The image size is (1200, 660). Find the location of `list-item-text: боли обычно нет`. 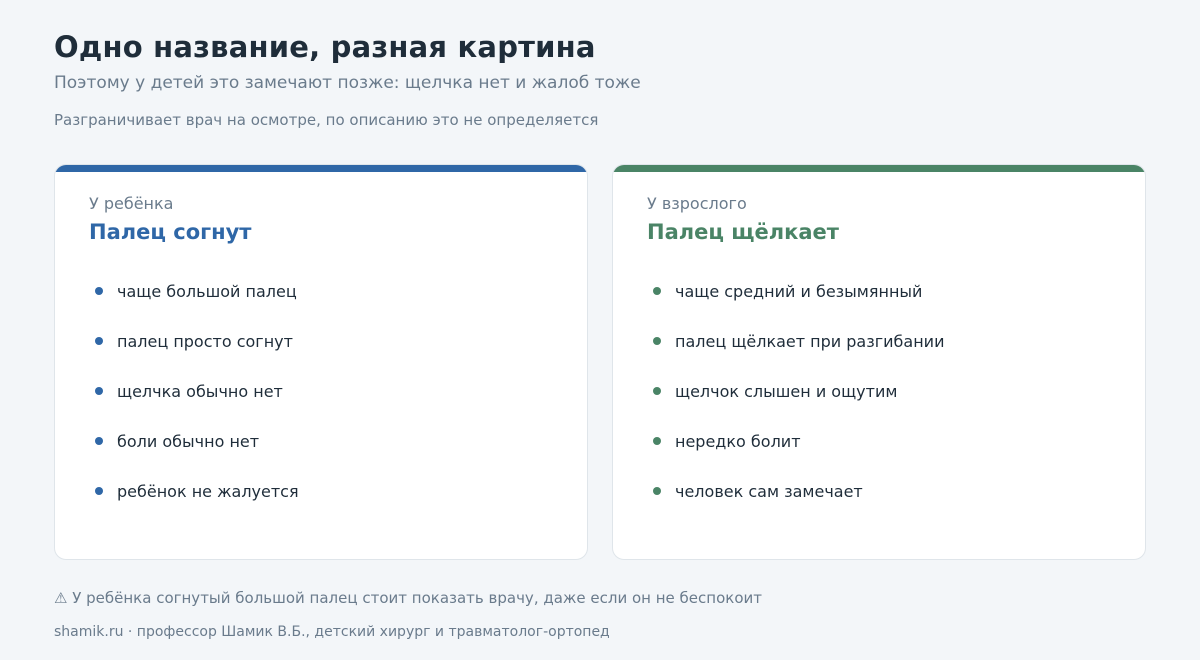

list-item-text: боли обычно нет is located at coordinates (188, 441).